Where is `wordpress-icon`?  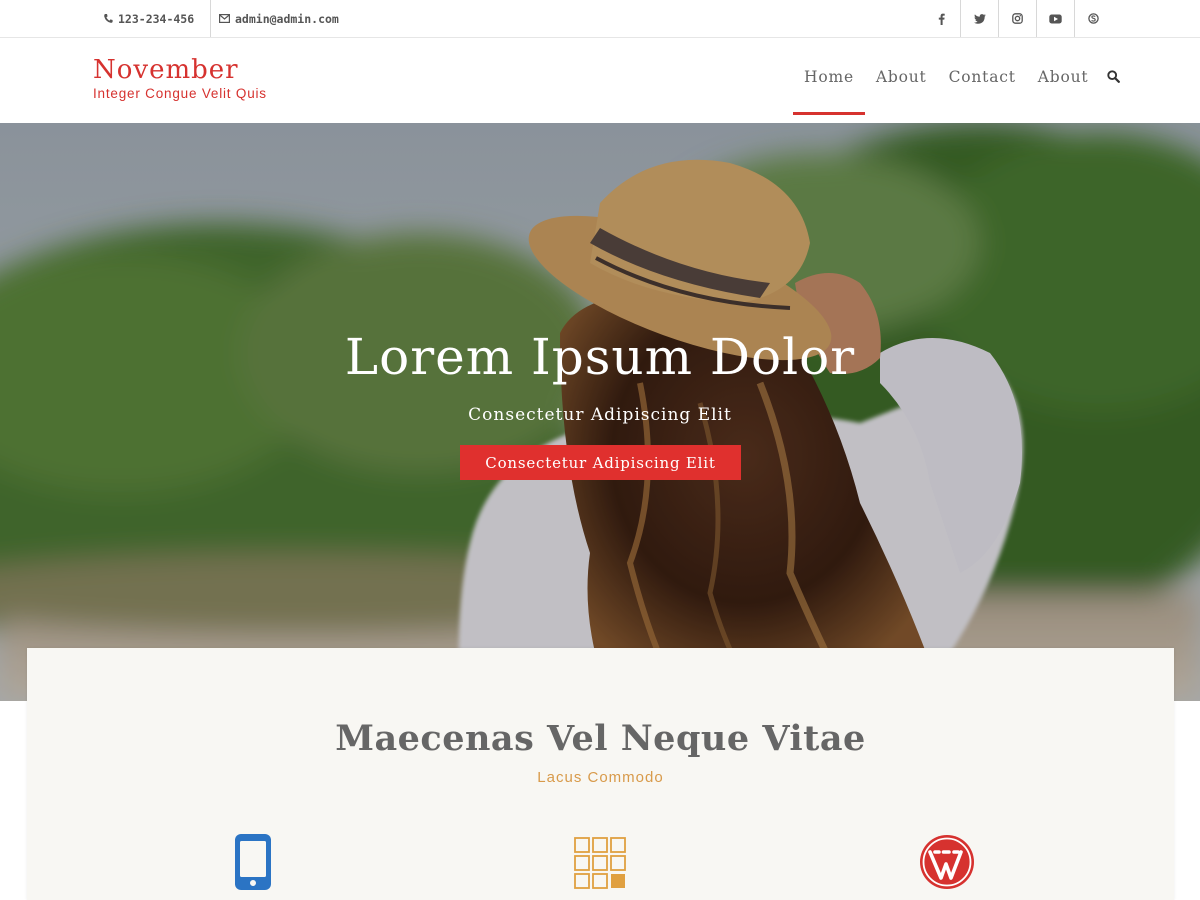 wordpress-icon is located at coordinates (947, 864).